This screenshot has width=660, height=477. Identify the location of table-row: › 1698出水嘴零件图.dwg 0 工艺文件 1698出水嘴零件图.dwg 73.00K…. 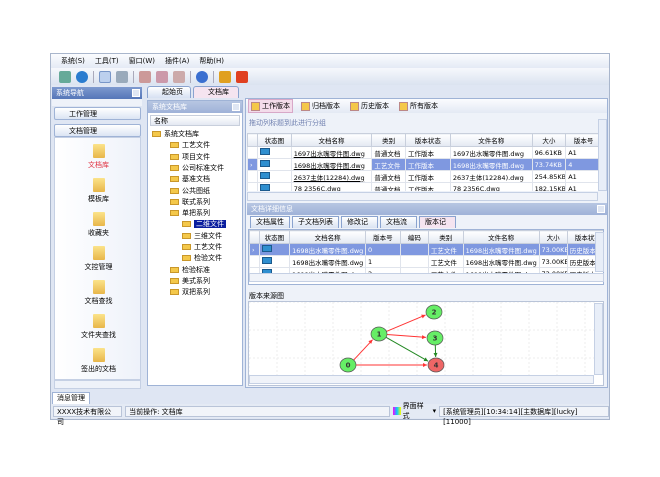
(426, 249).